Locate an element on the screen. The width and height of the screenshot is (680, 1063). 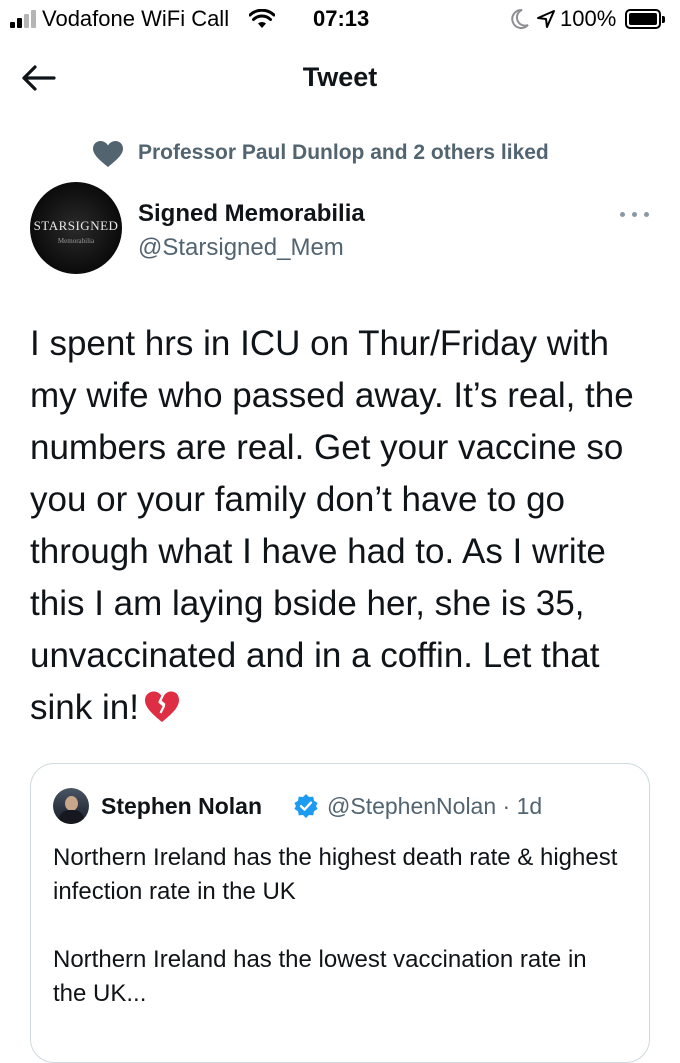
author-name: Signed Memorabilia is located at coordinates (251, 214).